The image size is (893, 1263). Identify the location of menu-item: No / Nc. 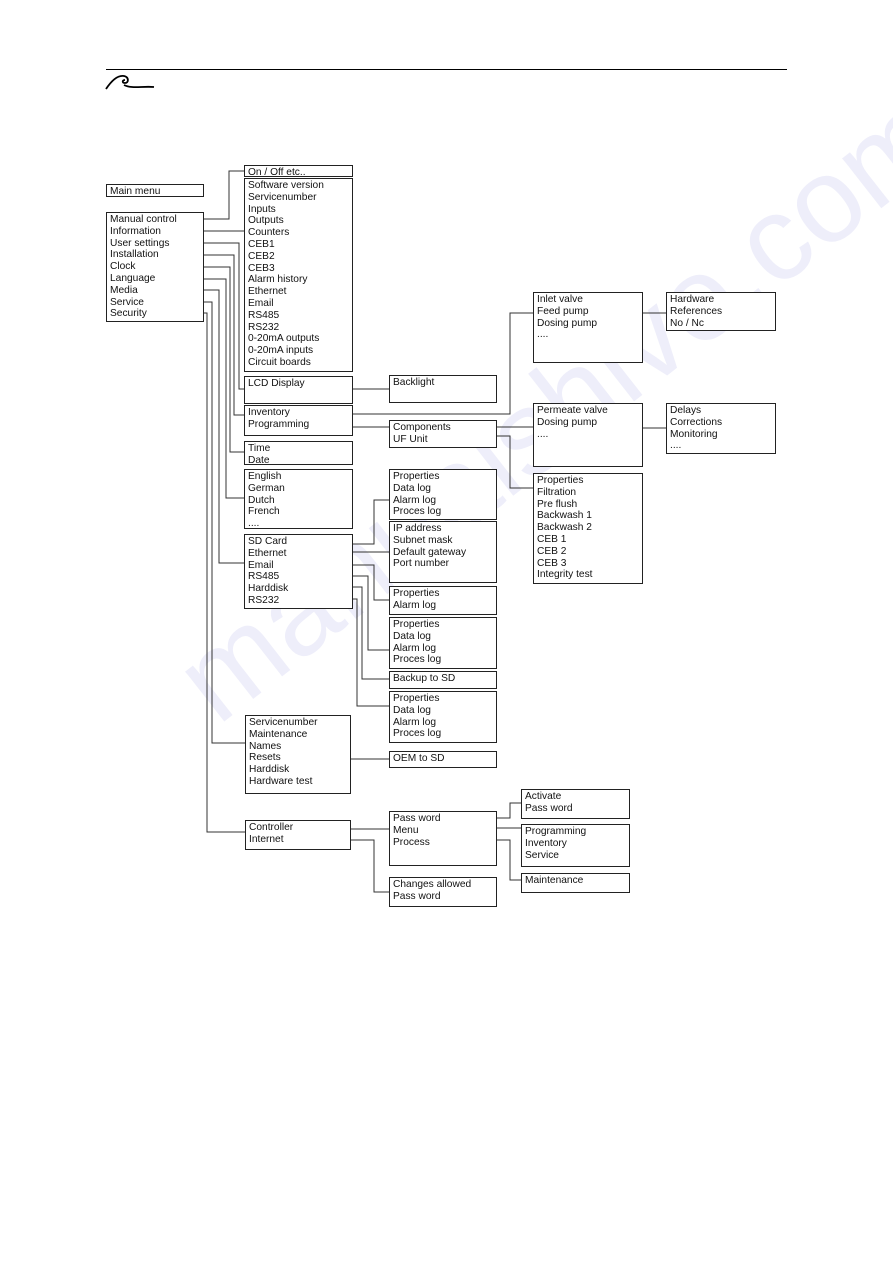
(687, 323).